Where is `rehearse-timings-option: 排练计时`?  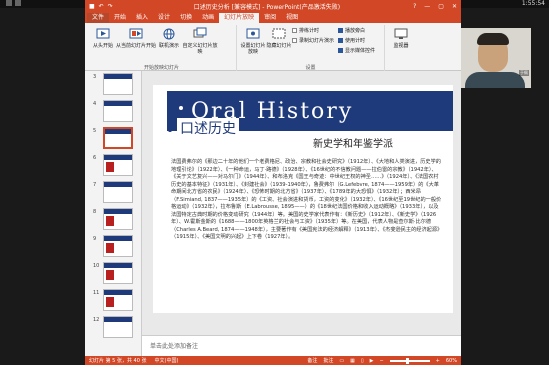 rehearse-timings-option: 排练计时 is located at coordinates (313, 30).